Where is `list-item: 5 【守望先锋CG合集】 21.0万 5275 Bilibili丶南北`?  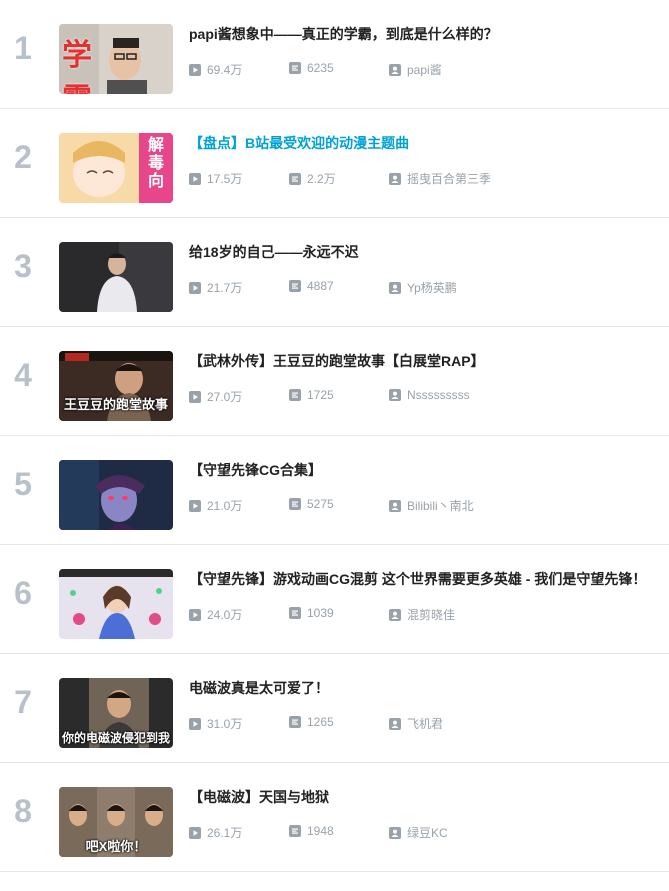
list-item: 5 【守望先锋CG合集】 21.0万 5275 Bilibili丶南北 is located at coordinates (334, 490).